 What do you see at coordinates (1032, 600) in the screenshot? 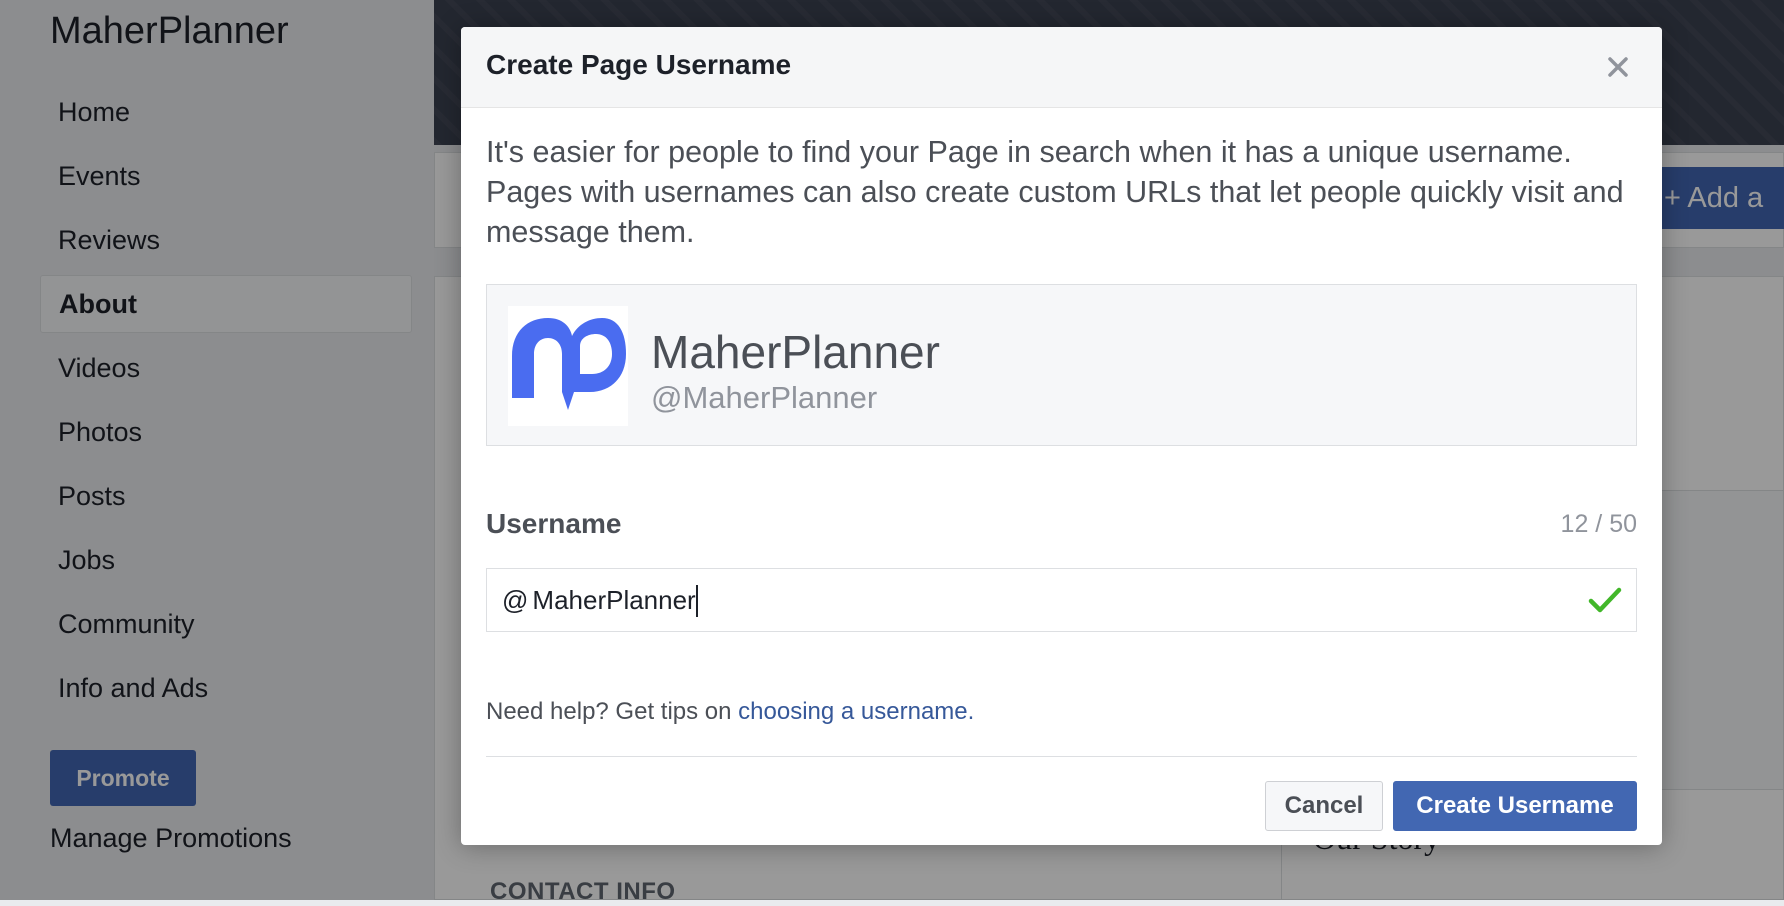
I see `username-input` at bounding box center [1032, 600].